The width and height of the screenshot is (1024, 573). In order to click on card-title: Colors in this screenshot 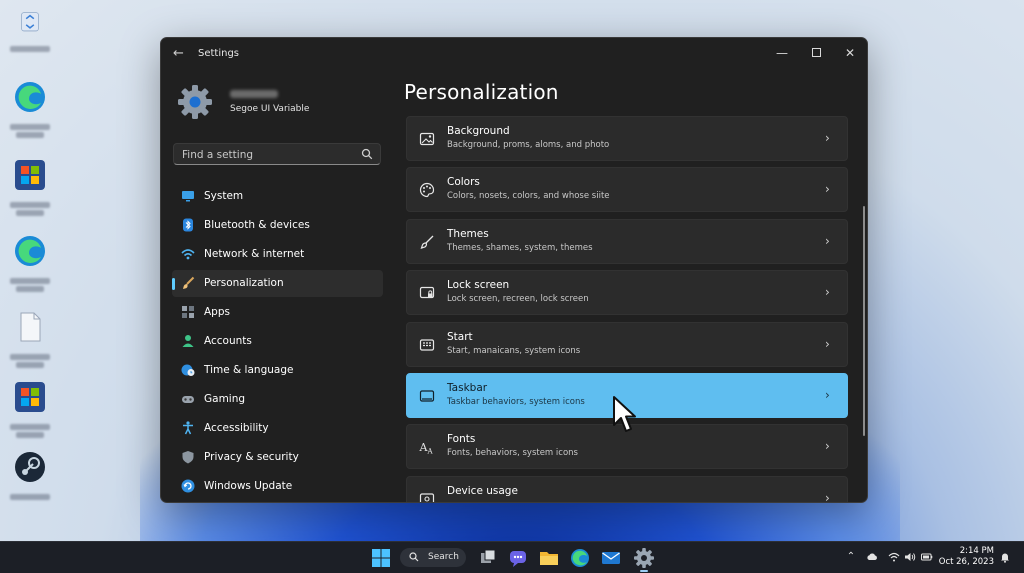, I will do `click(463, 182)`.